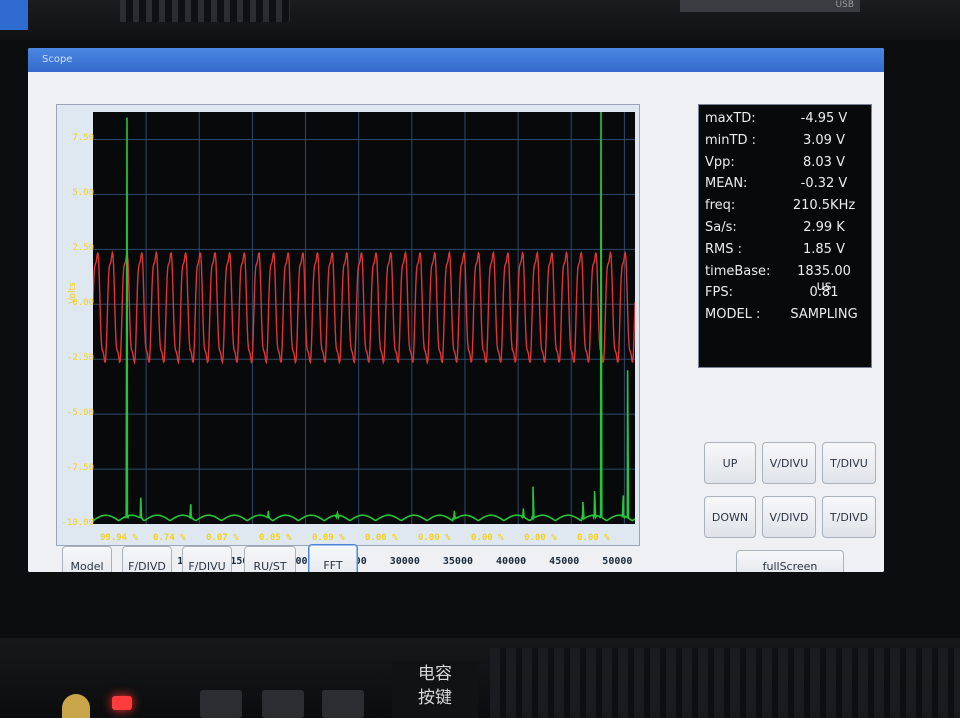  Describe the element at coordinates (80, 468) in the screenshot. I see `y-tick-label: -7.50` at that location.